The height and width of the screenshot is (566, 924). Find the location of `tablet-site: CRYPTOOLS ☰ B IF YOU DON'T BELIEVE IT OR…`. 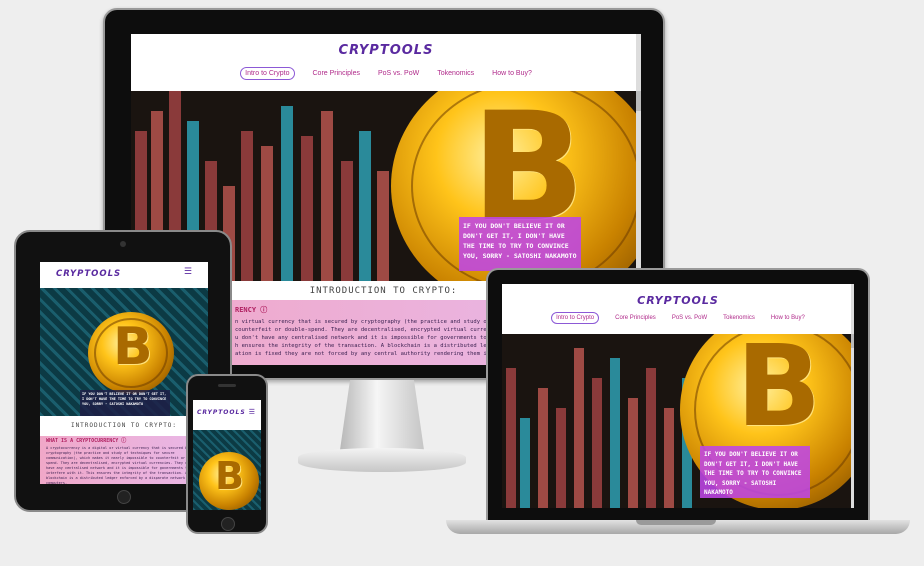

tablet-site: CRYPTOOLS ☰ B IF YOU DON'T BELIEVE IT OR… is located at coordinates (124, 373).